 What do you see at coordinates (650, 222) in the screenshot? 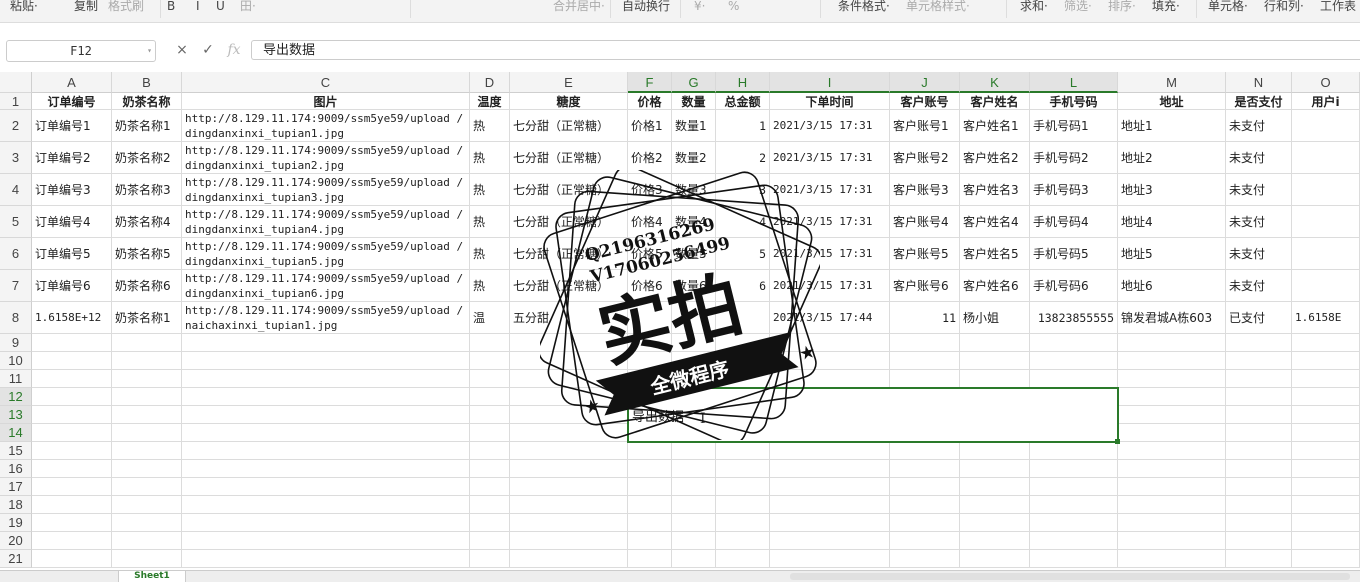
I see `cell: 价格4` at bounding box center [650, 222].